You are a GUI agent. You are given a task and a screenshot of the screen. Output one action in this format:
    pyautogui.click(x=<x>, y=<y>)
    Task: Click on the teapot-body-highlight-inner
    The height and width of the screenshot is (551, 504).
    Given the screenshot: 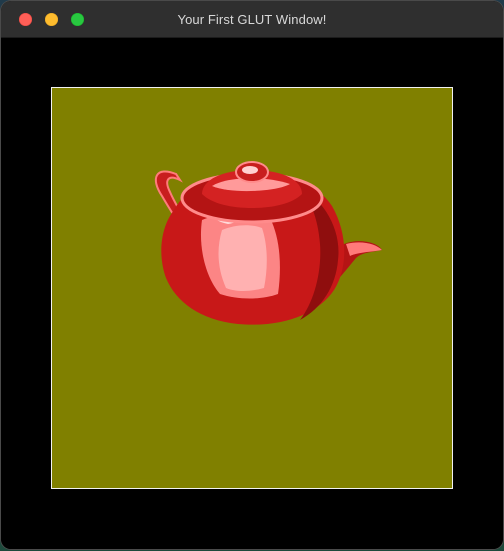 What is the action you would take?
    pyautogui.click(x=242, y=258)
    